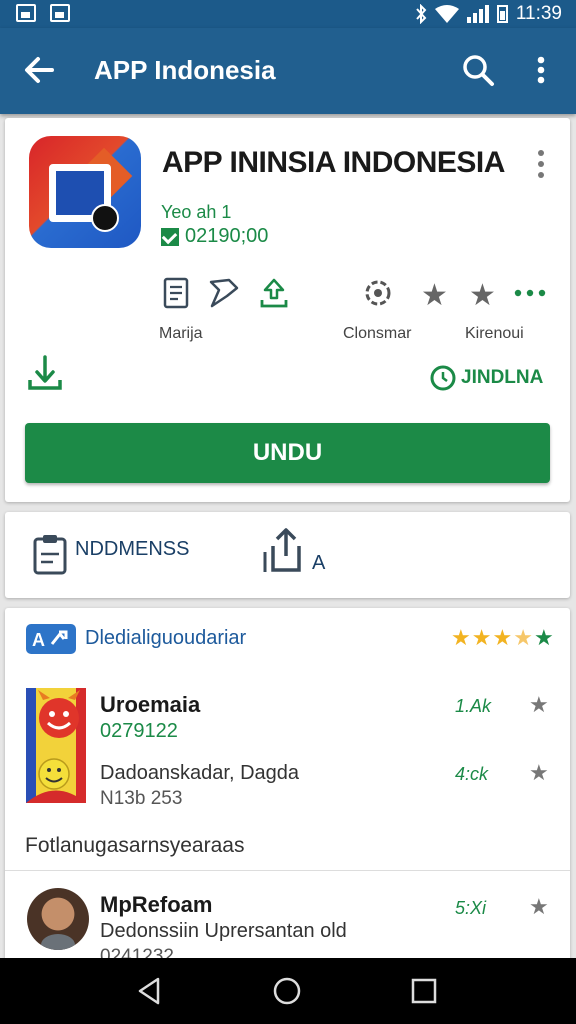 Image resolution: width=576 pixels, height=1024 pixels. What do you see at coordinates (58, 919) in the screenshot?
I see `avatar` at bounding box center [58, 919].